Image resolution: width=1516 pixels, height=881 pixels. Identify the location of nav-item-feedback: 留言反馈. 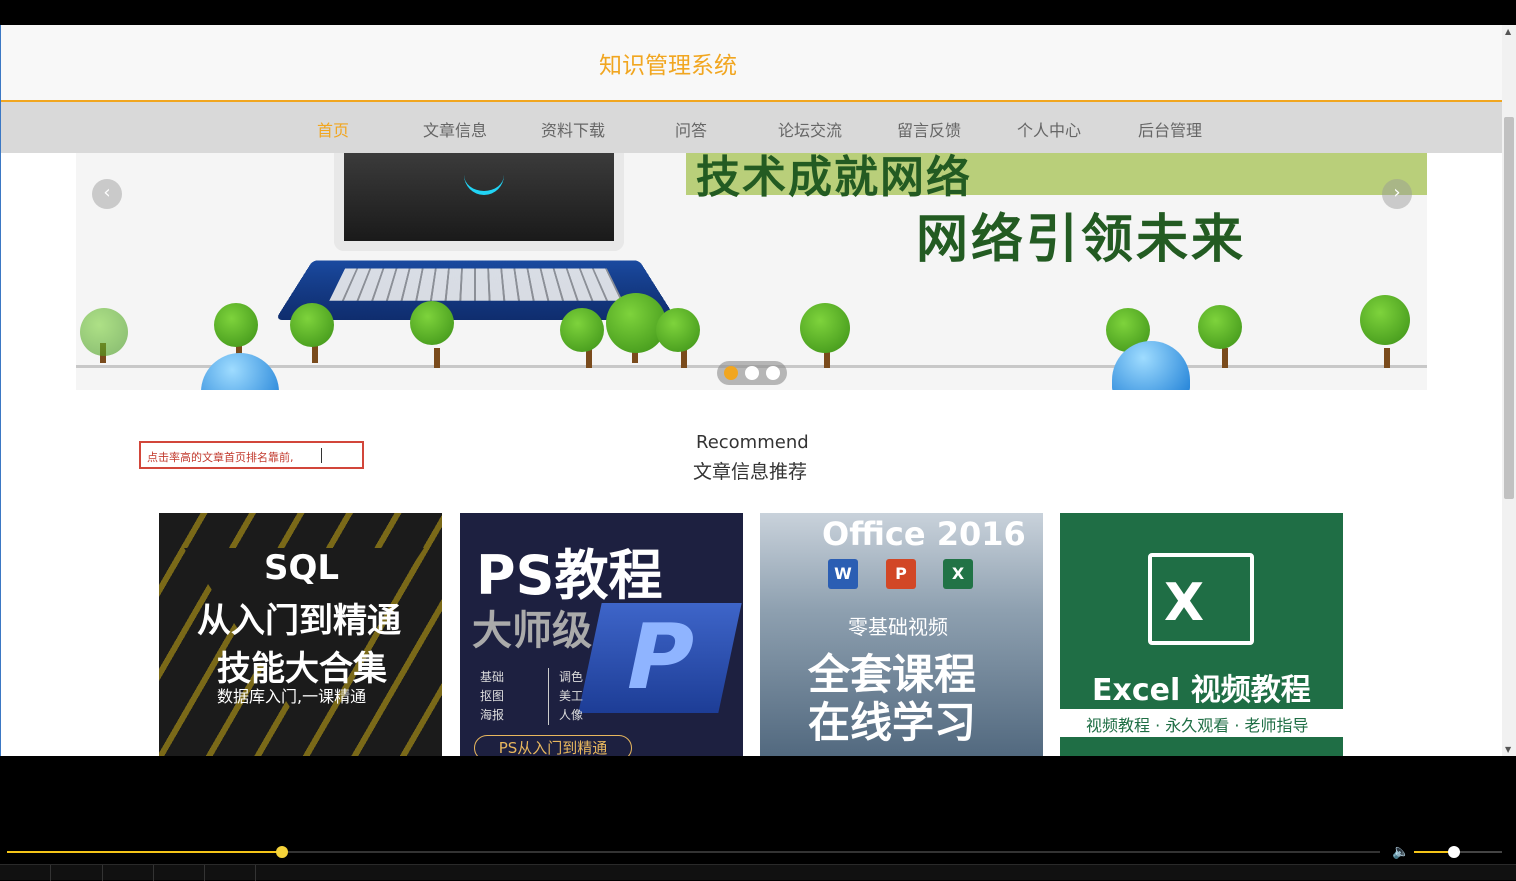
(929, 129).